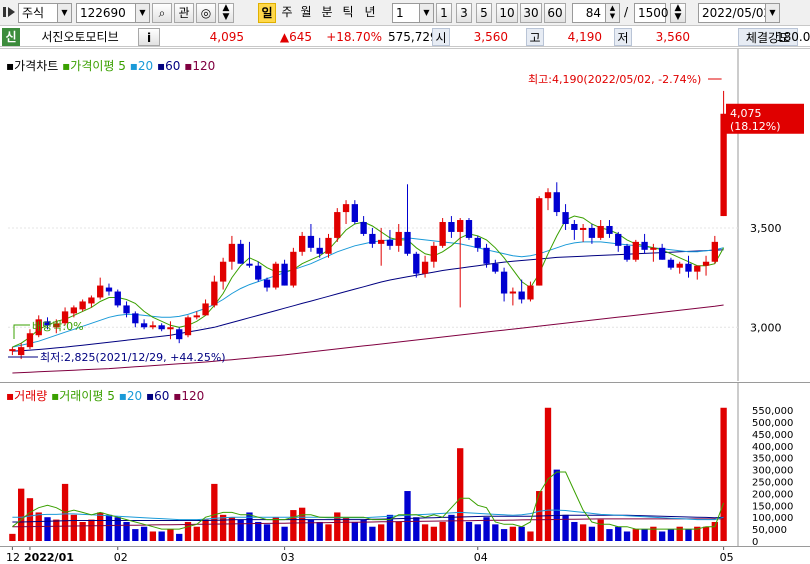 The height and width of the screenshot is (564, 810). What do you see at coordinates (555, 13) in the screenshot?
I see `interval-60-button: 60` at bounding box center [555, 13].